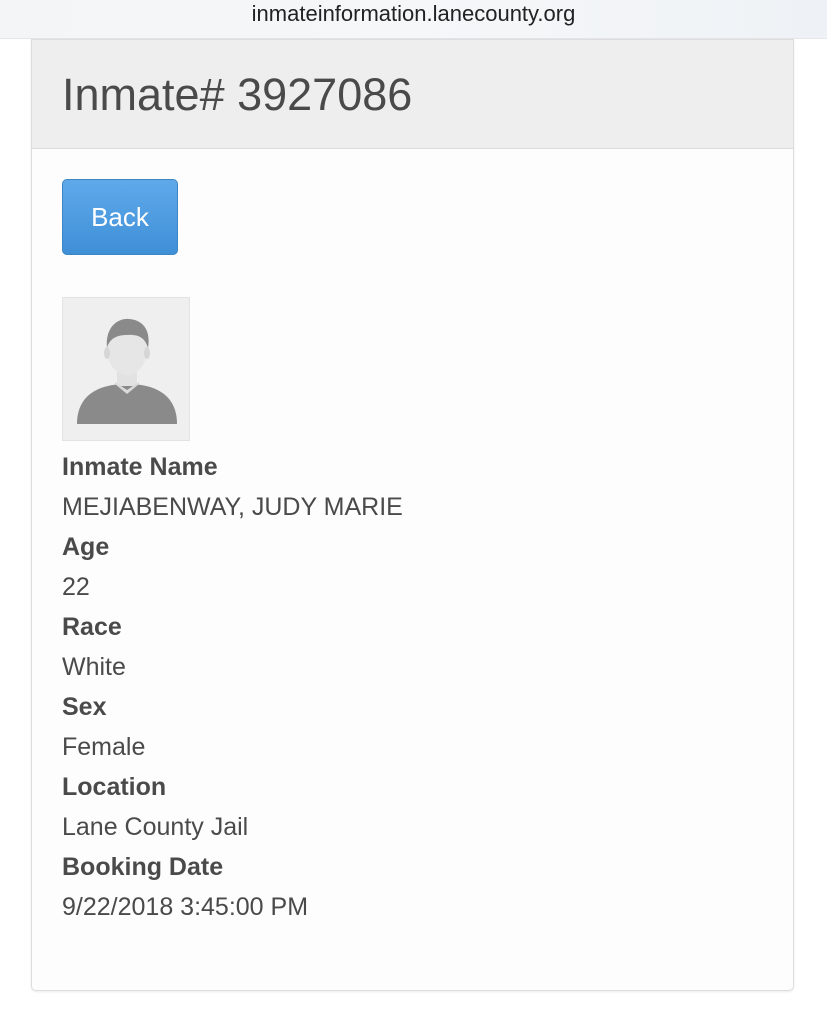  What do you see at coordinates (104, 747) in the screenshot?
I see `sex-value: Female` at bounding box center [104, 747].